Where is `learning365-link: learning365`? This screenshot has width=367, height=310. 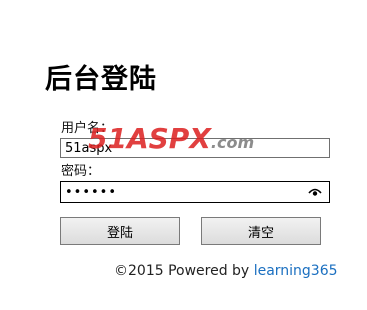
learning365-link: learning365 is located at coordinates (296, 271).